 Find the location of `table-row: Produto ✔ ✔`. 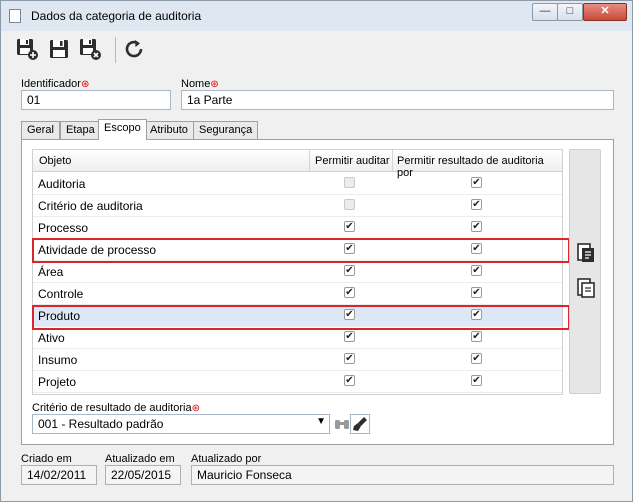

table-row: Produto ✔ ✔ is located at coordinates (297, 316).